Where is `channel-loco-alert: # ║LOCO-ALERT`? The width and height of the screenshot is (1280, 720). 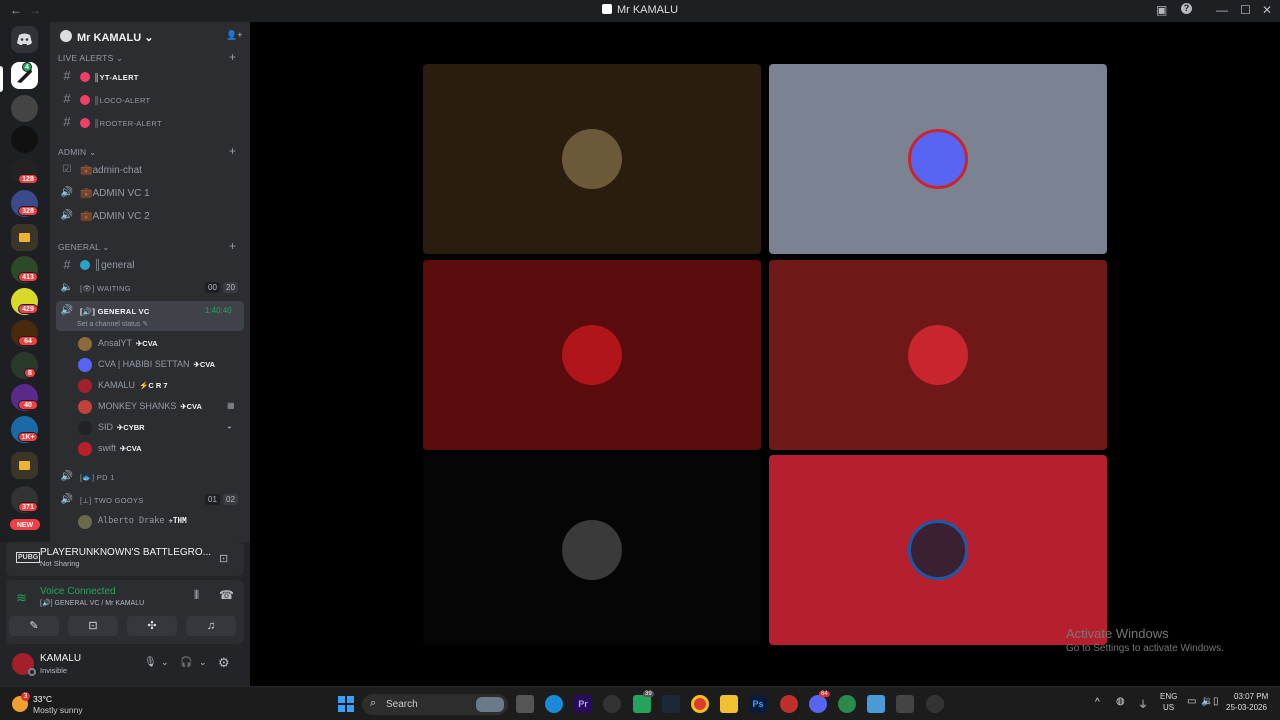
channel-loco-alert: # ║LOCO-ALERT is located at coordinates (150, 99).